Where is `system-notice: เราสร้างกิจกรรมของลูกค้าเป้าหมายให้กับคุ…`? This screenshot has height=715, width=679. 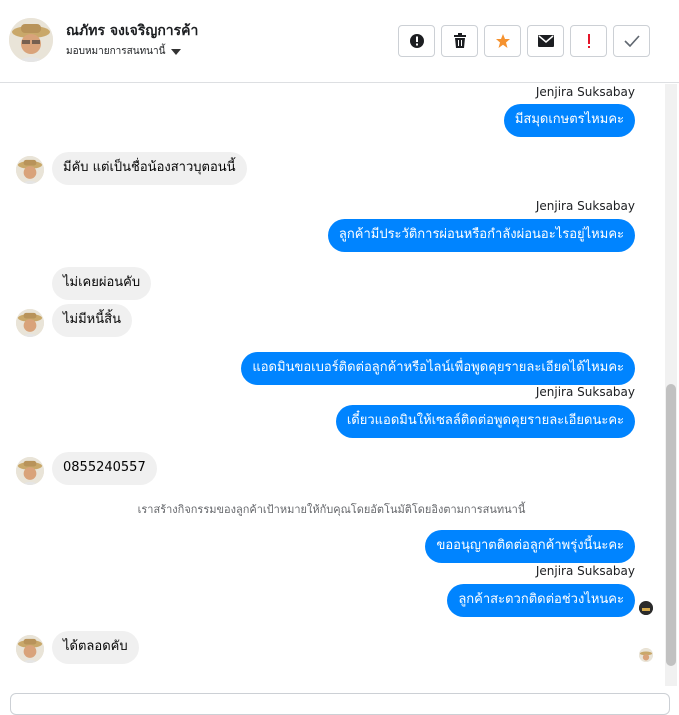 system-notice: เราสร้างกิจกรรมของลูกค้าเป้าหมายให้กับคุ… is located at coordinates (331, 509).